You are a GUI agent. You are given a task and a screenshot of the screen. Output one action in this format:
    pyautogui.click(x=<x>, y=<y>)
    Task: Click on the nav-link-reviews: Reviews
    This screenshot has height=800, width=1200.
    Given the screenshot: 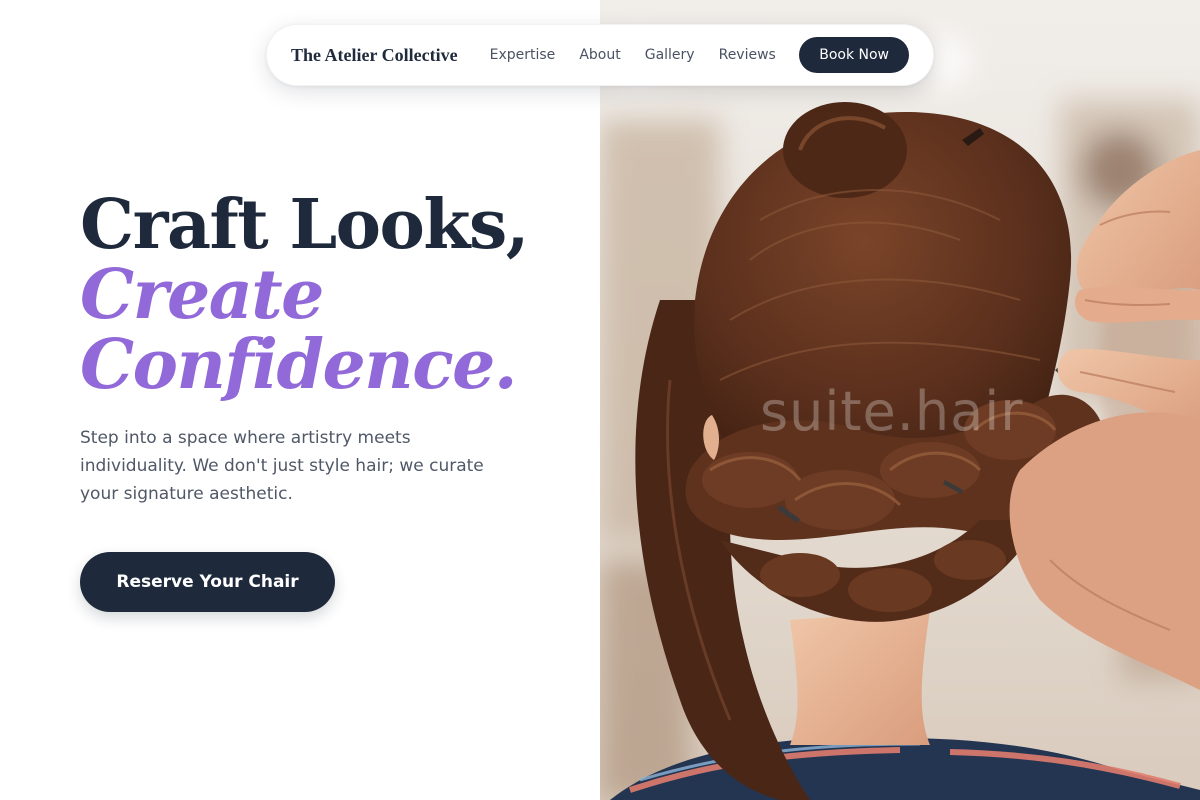 What is the action you would take?
    pyautogui.click(x=747, y=55)
    